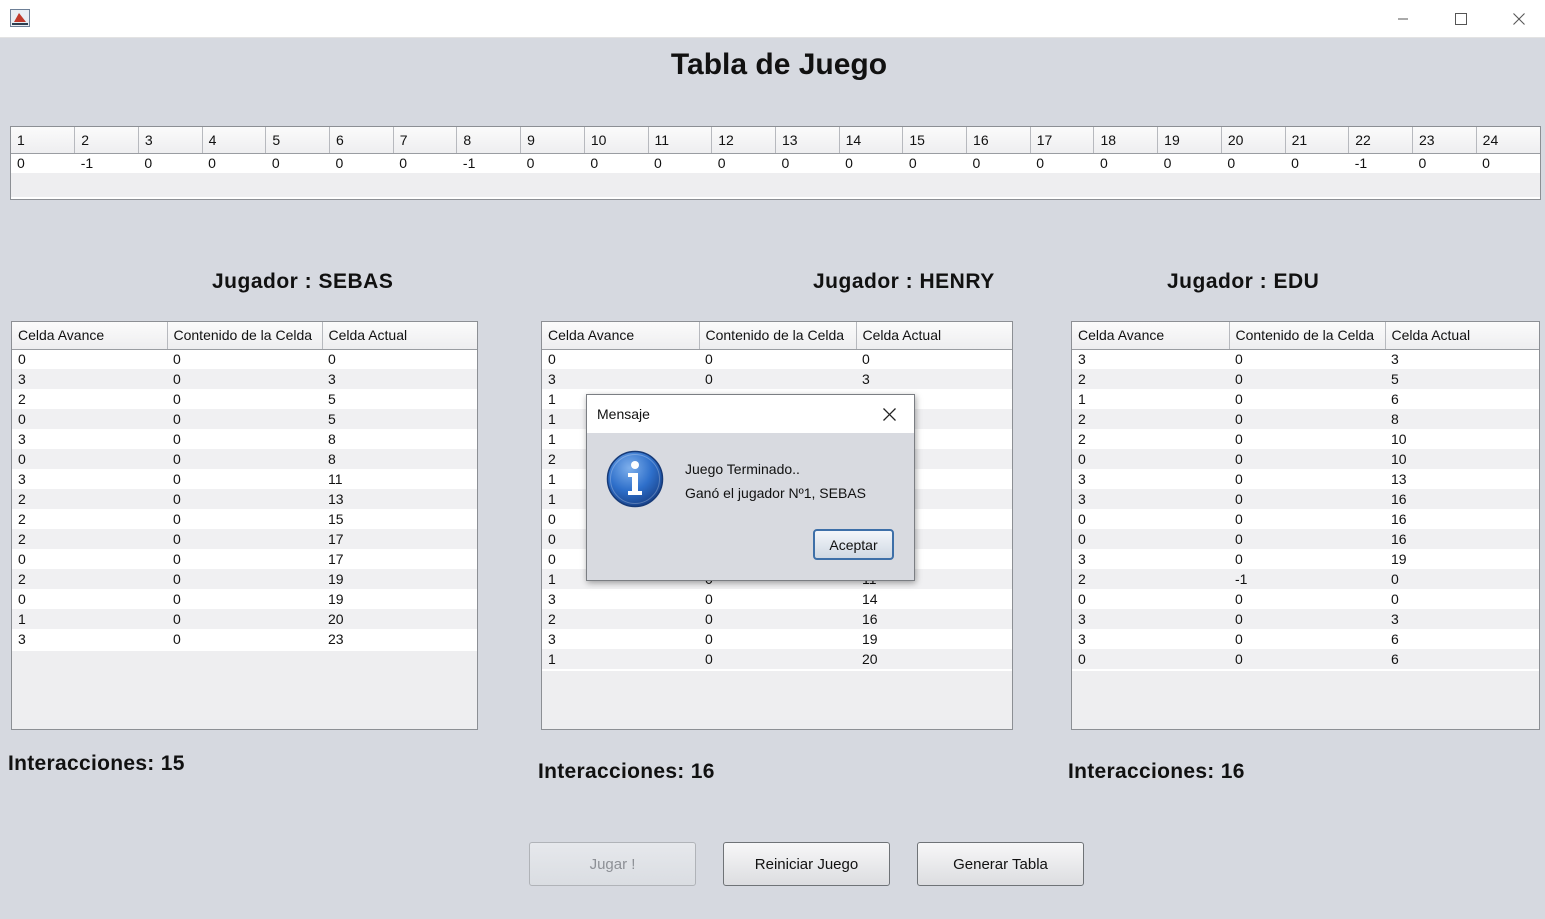 The image size is (1545, 919). What do you see at coordinates (777, 659) in the screenshot?
I see `table-row: 1 0 20` at bounding box center [777, 659].